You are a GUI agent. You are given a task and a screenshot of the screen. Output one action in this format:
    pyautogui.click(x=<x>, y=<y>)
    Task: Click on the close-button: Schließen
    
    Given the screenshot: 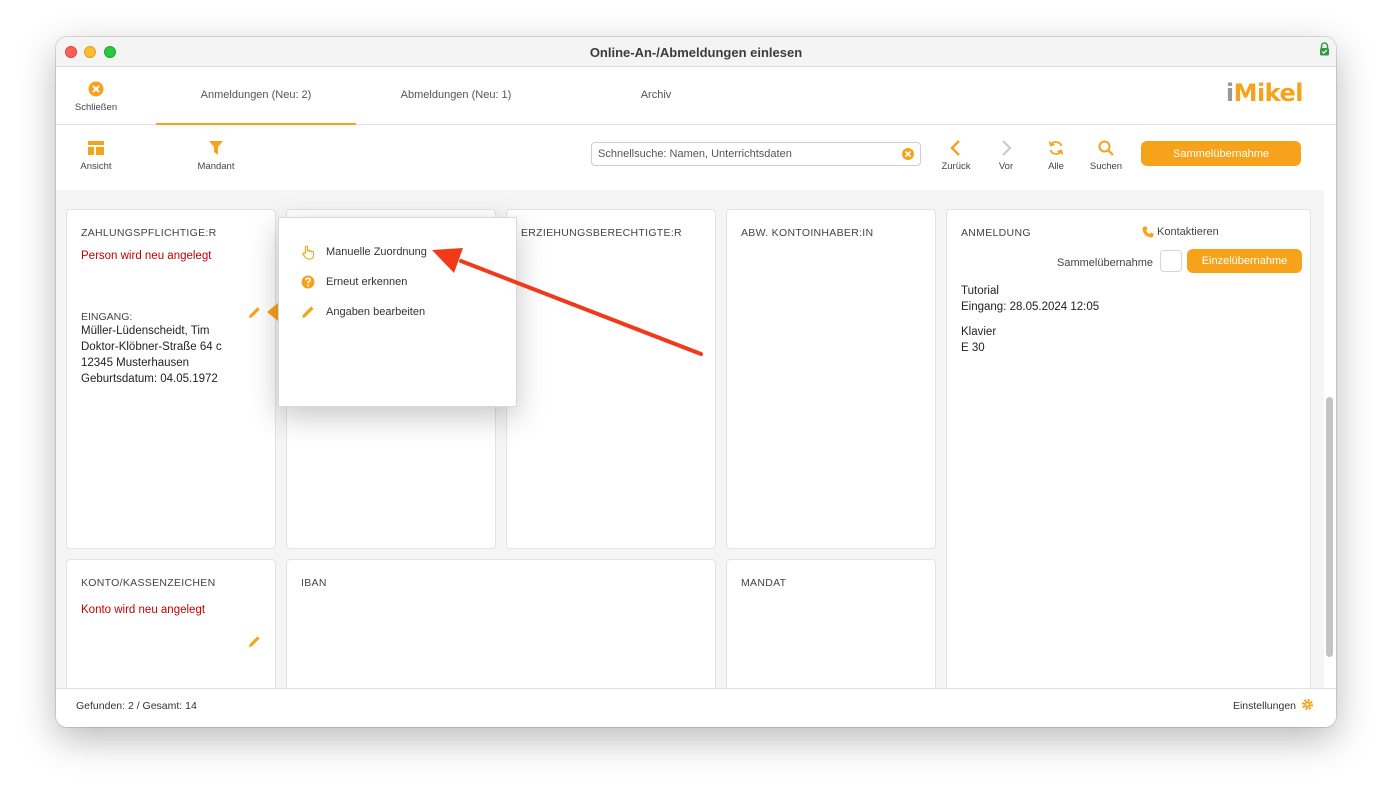 What is the action you would take?
    pyautogui.click(x=96, y=97)
    